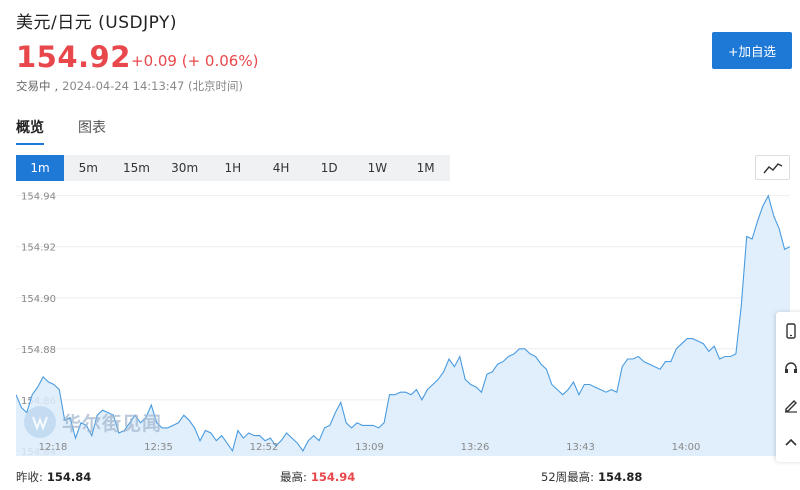  Describe the element at coordinates (293, 477) in the screenshot. I see `stat-high-label: 最高:` at that location.